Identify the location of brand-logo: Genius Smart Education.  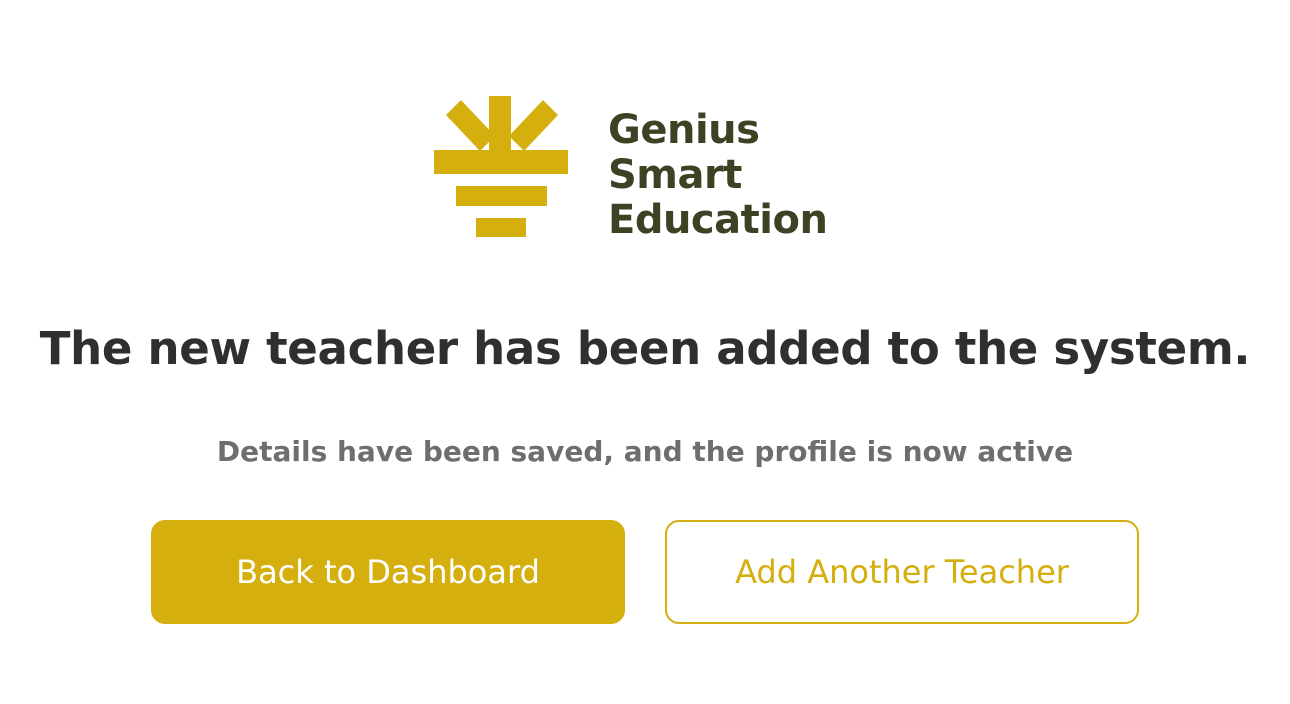
(652, 172).